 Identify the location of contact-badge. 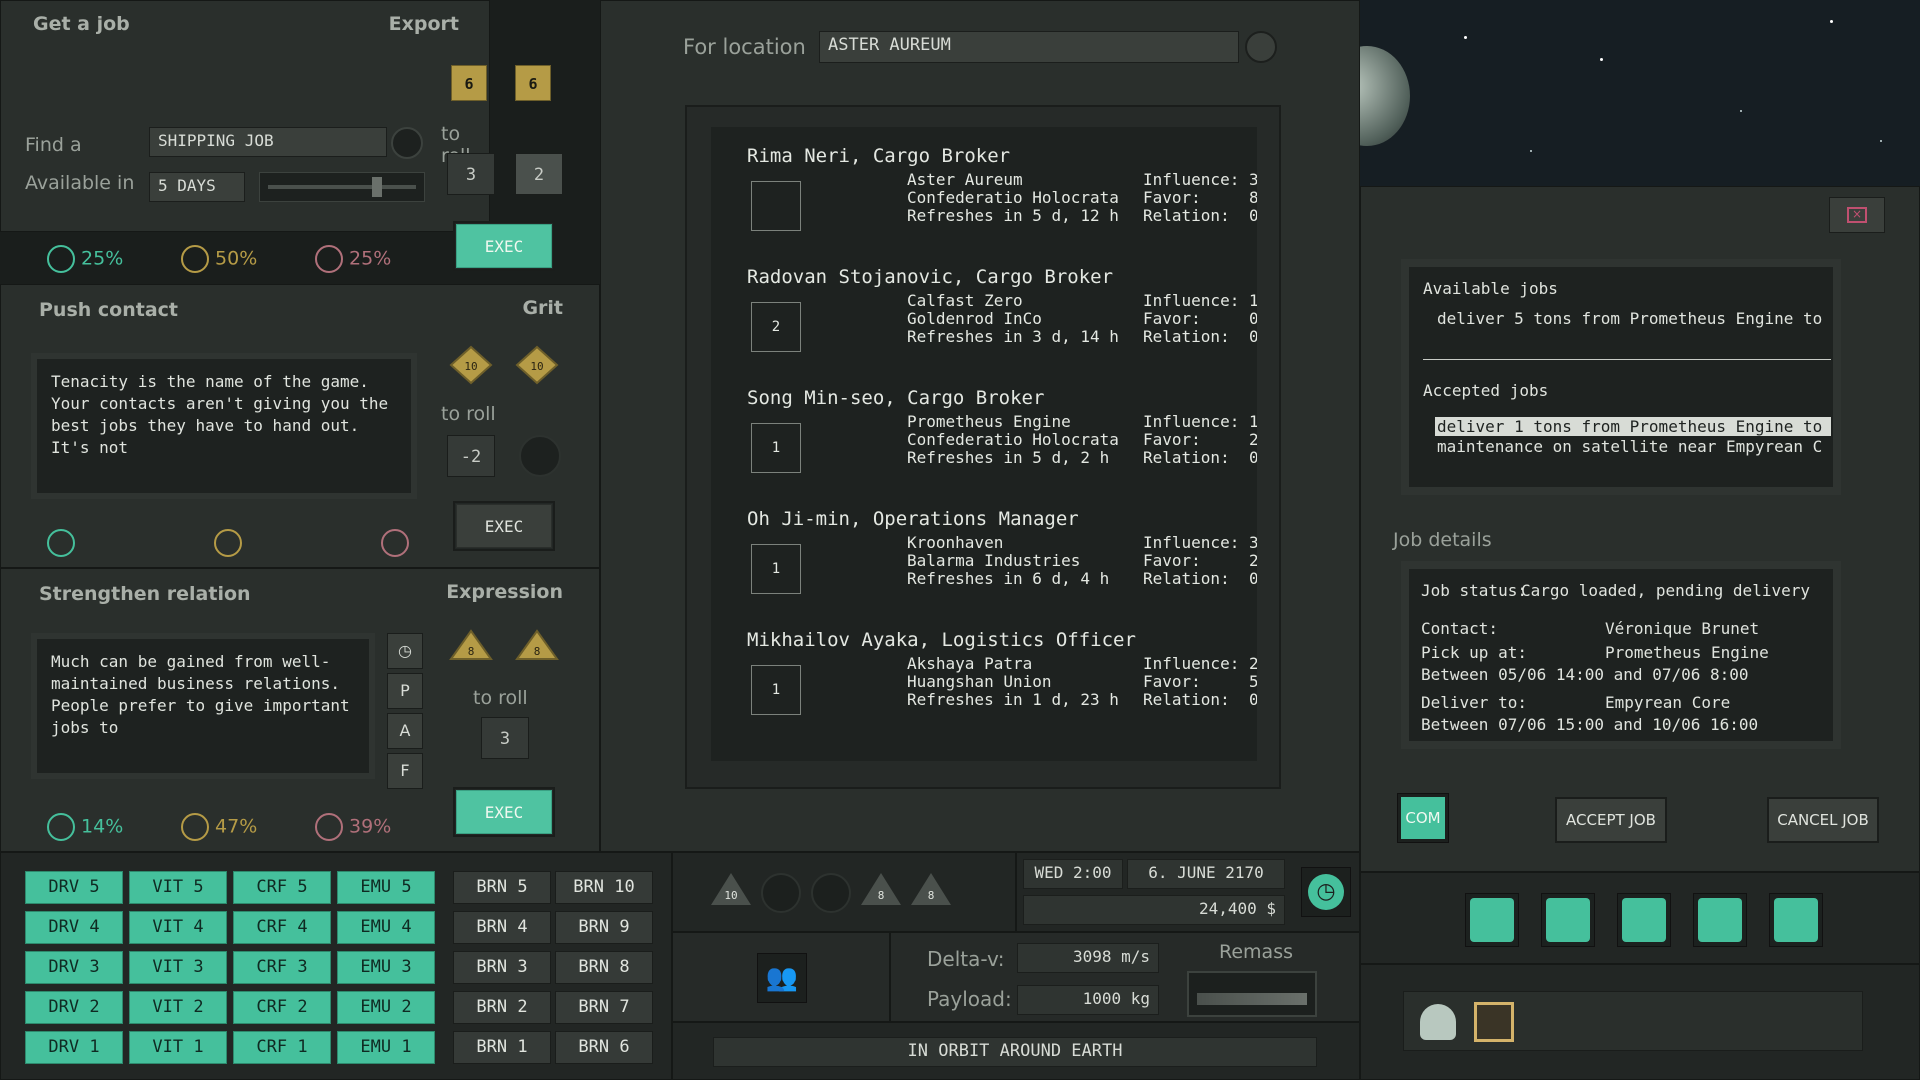
(776, 206).